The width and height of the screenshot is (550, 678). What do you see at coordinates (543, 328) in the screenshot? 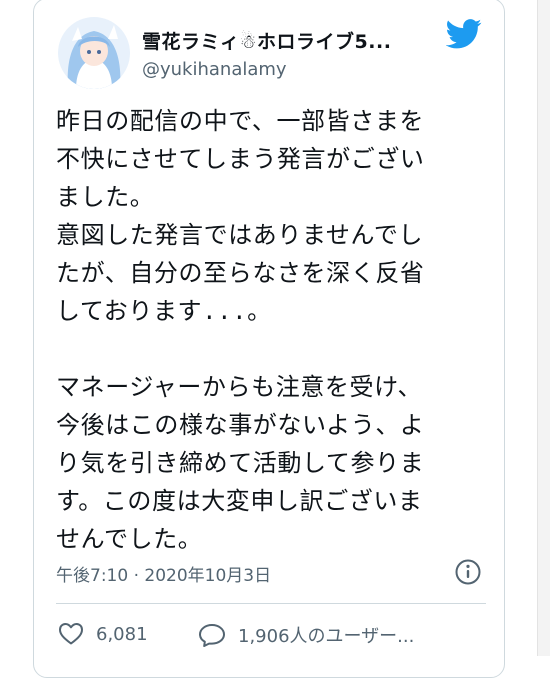
I see `scrollbar` at bounding box center [543, 328].